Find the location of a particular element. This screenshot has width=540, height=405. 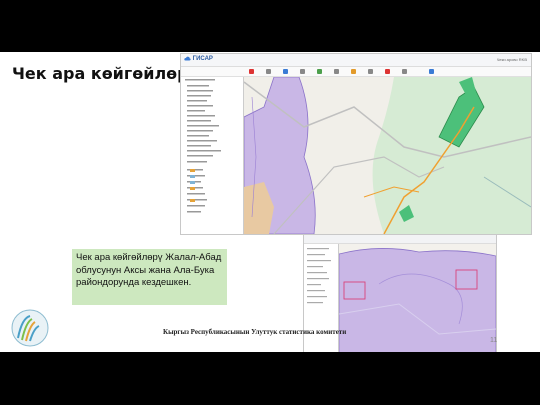

secondary-toolbar is located at coordinates (400, 239).